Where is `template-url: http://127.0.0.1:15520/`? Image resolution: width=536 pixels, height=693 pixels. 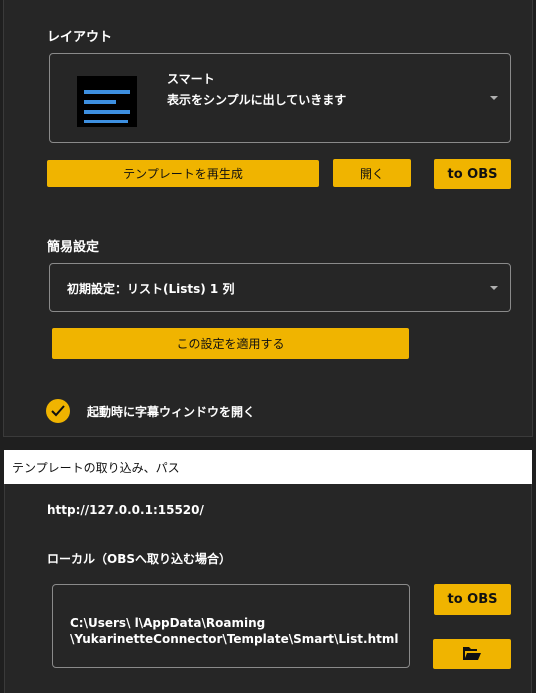 template-url: http://127.0.0.1:15520/ is located at coordinates (125, 510).